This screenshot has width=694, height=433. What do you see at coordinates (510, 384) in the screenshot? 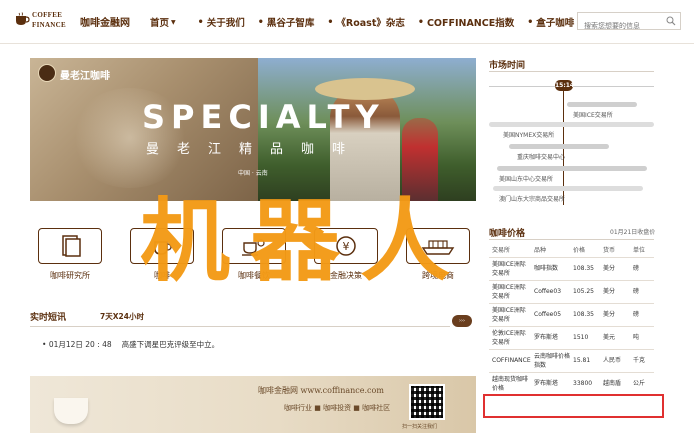
I see `table-cell: 越南现货咖啡价格` at bounding box center [510, 384].